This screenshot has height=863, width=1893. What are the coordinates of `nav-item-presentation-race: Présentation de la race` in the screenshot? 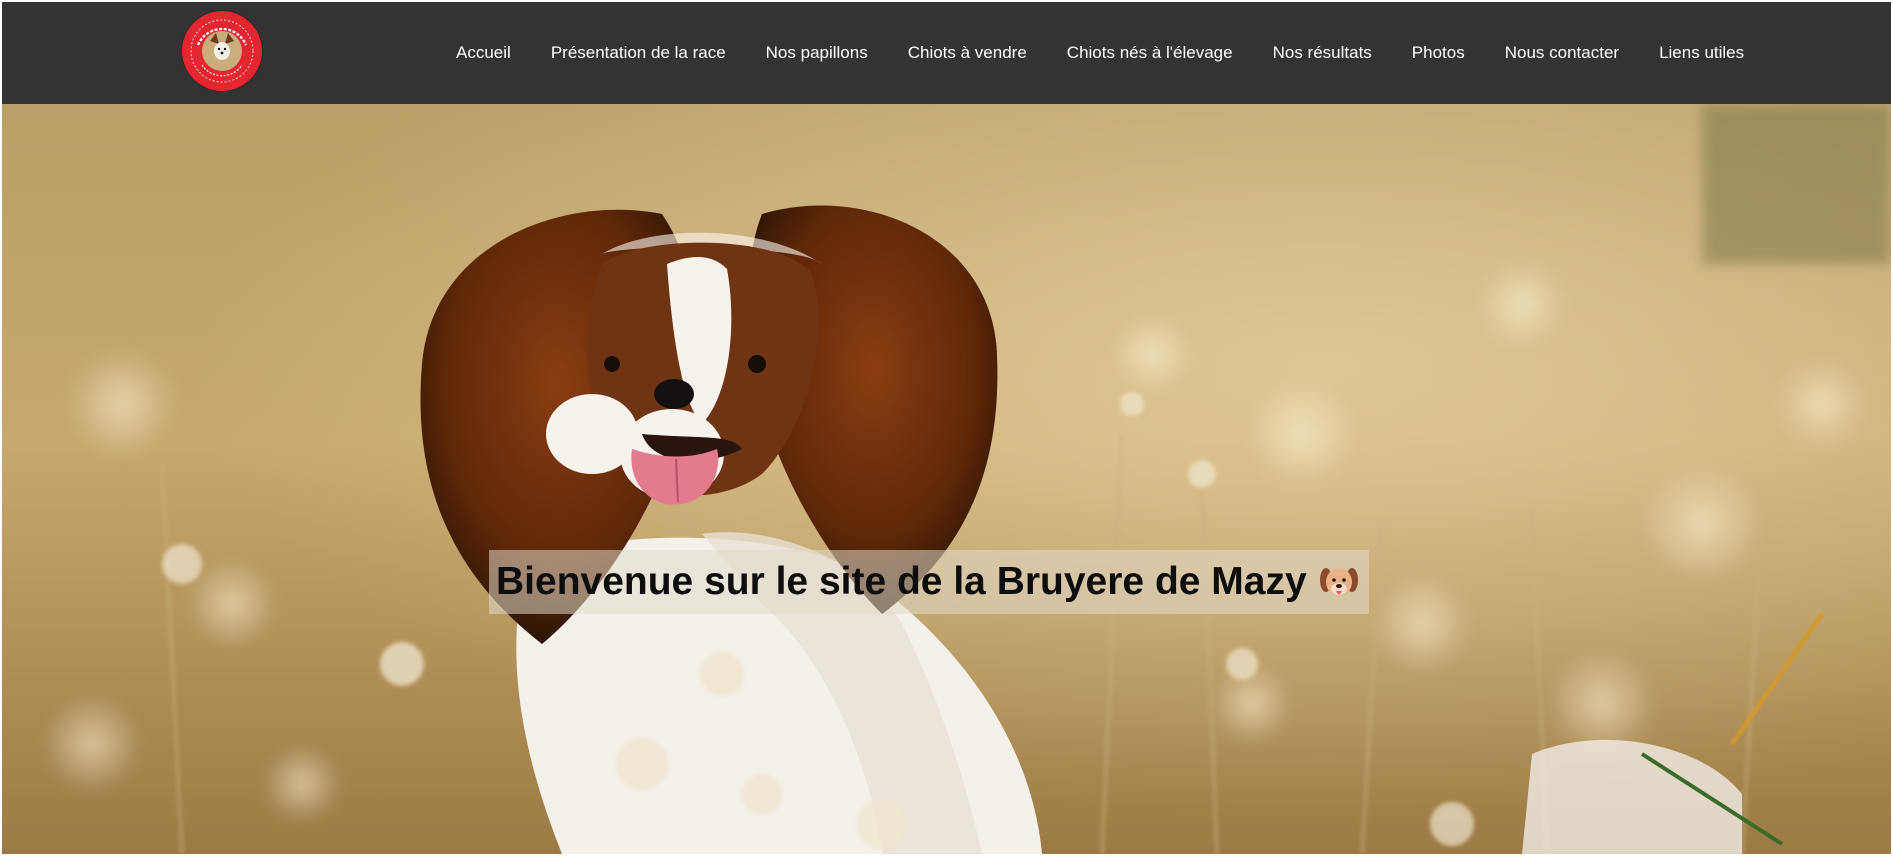 It's located at (638, 53).